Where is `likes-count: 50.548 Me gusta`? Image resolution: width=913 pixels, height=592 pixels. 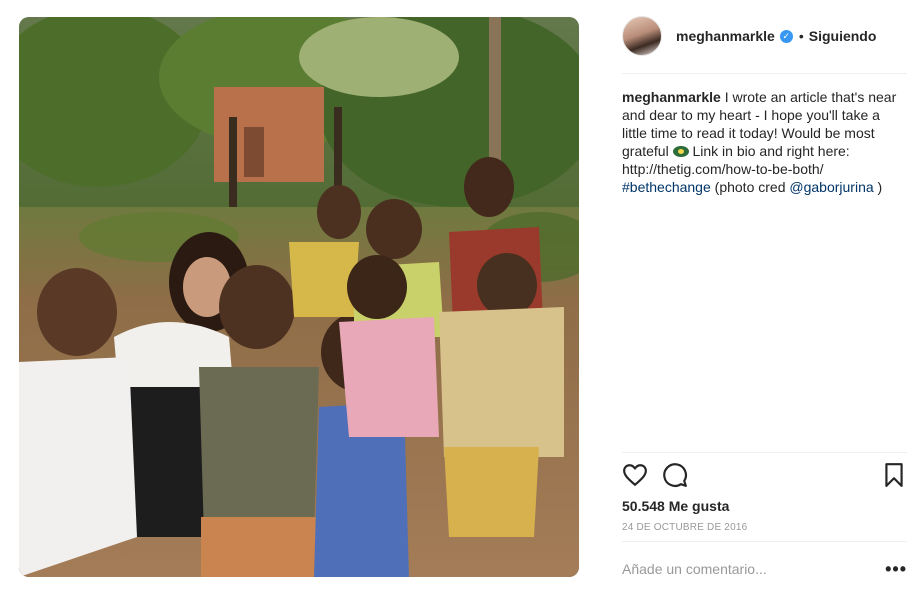 likes-count: 50.548 Me gusta is located at coordinates (675, 506).